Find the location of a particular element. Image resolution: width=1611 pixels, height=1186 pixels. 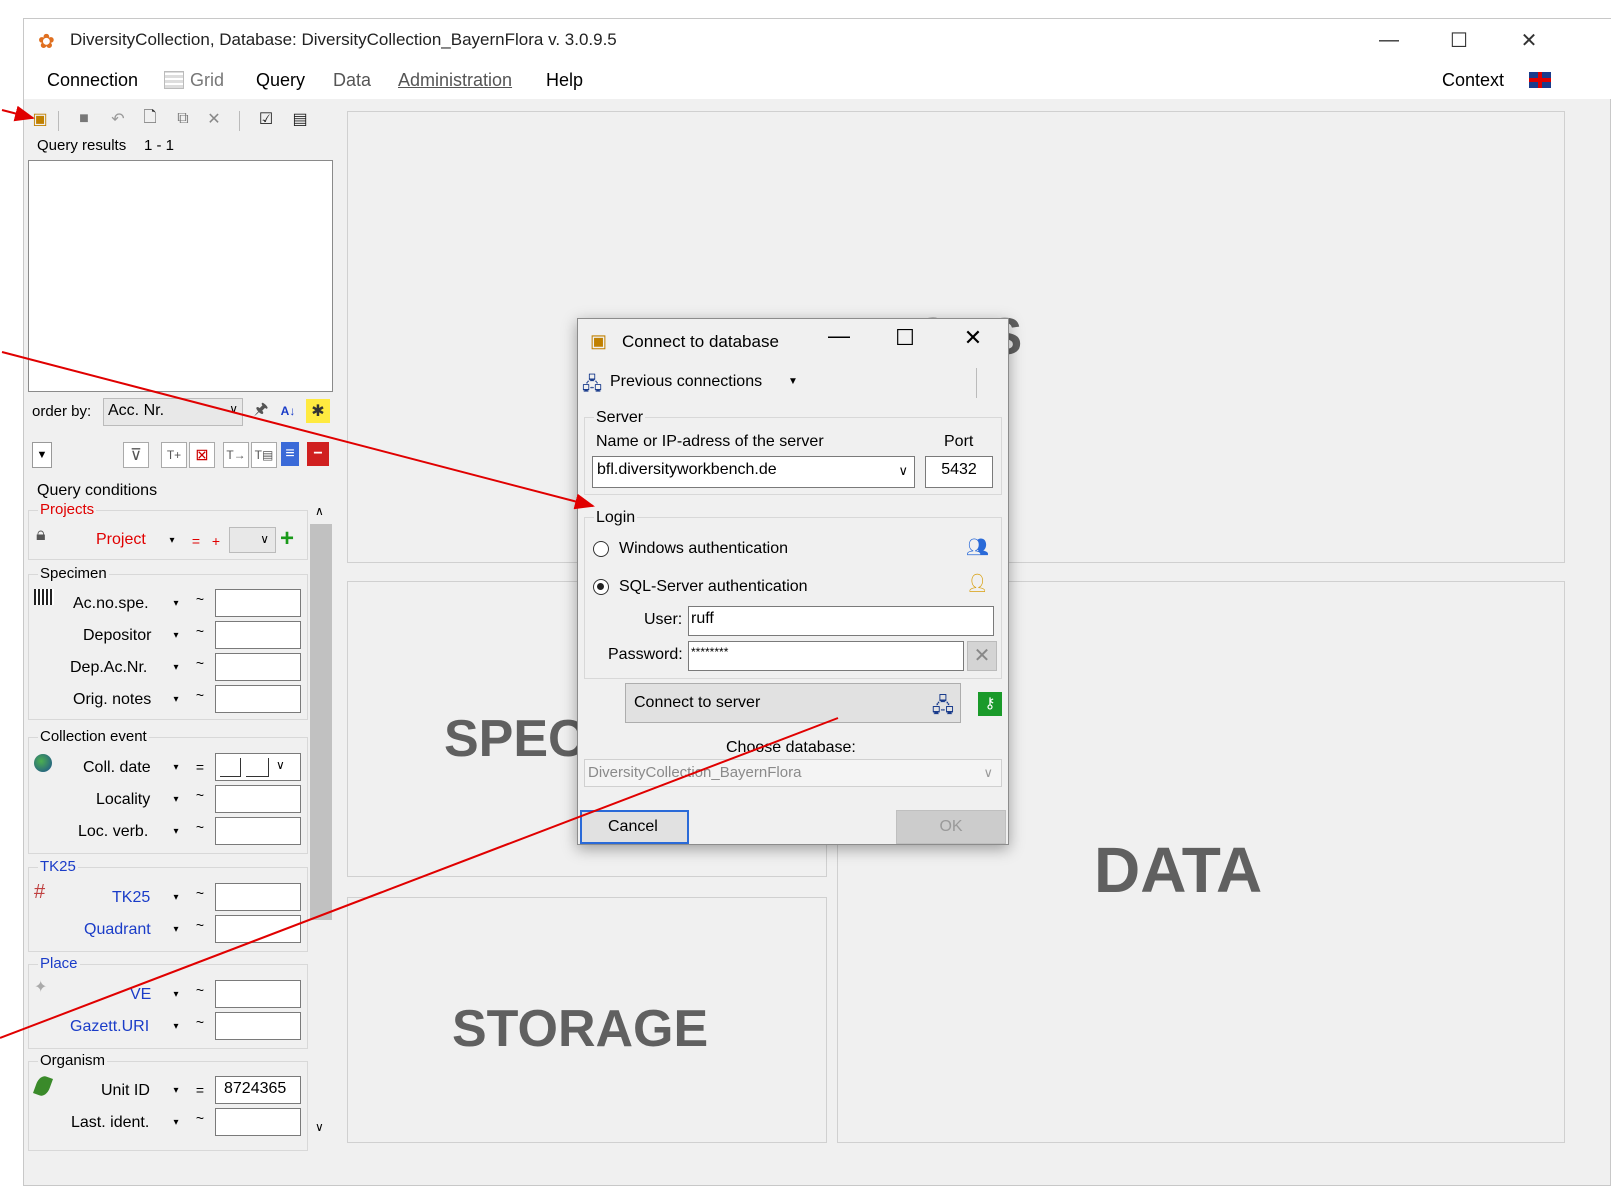

annotation-arrow-login is located at coordinates (298, 430).